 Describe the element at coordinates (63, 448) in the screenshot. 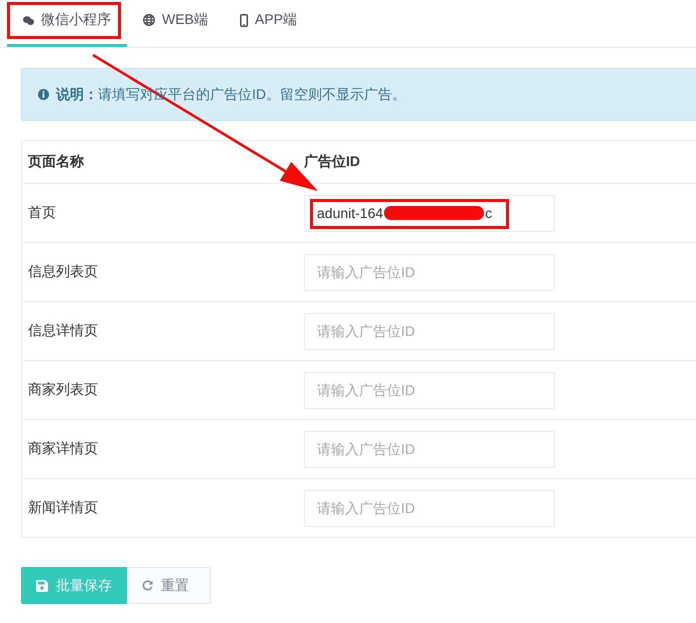

I see `table-cell: 商家详情页` at that location.